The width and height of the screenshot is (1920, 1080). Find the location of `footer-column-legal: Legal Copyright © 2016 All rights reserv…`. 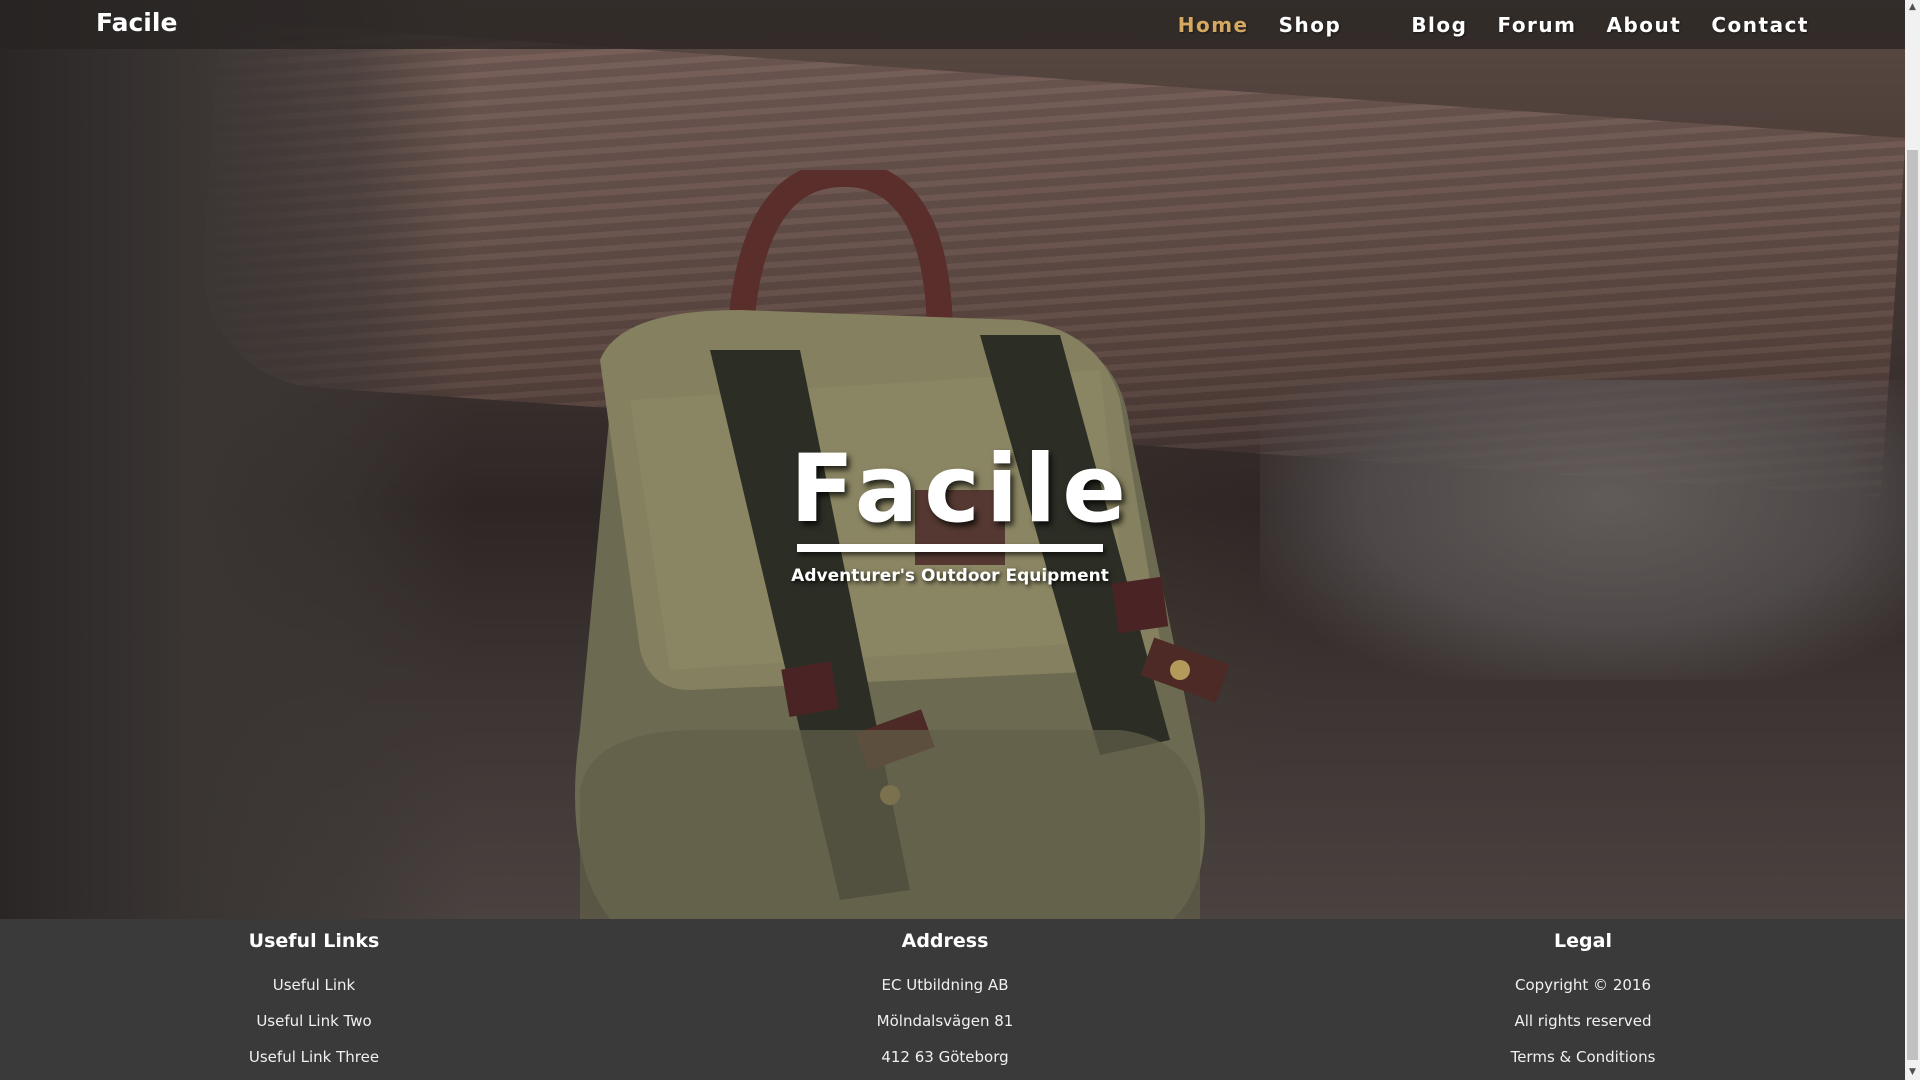

footer-column-legal: Legal Copyright © 2016 All rights reserv… is located at coordinates (1583, 1002).